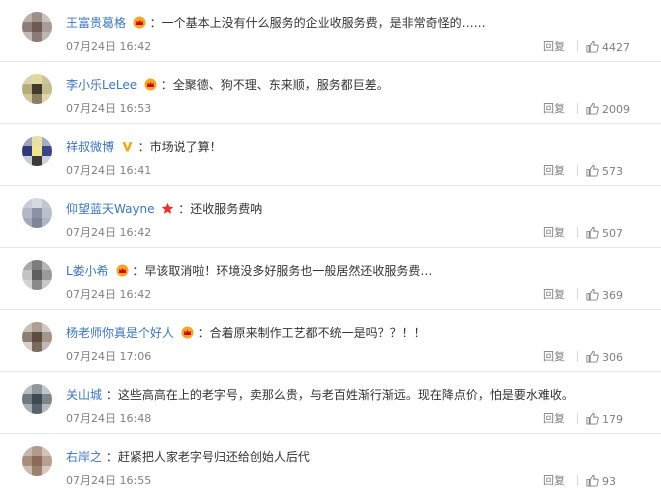 The height and width of the screenshot is (501, 661). I want to click on like-count: 93, so click(609, 481).